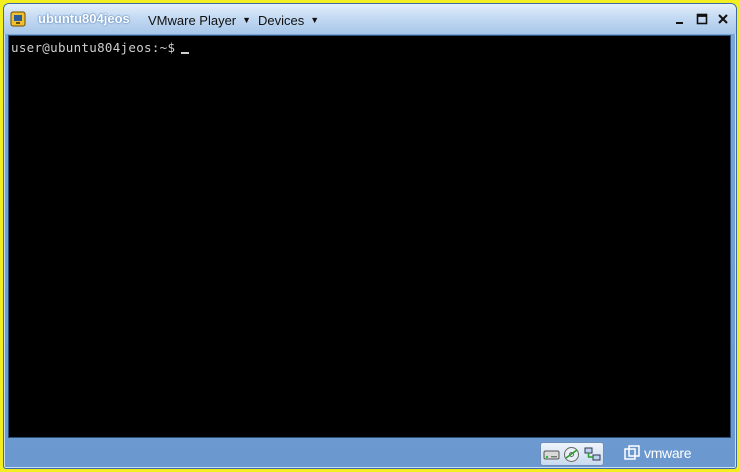 This screenshot has height=472, width=740. I want to click on close-icon, so click(723, 19).